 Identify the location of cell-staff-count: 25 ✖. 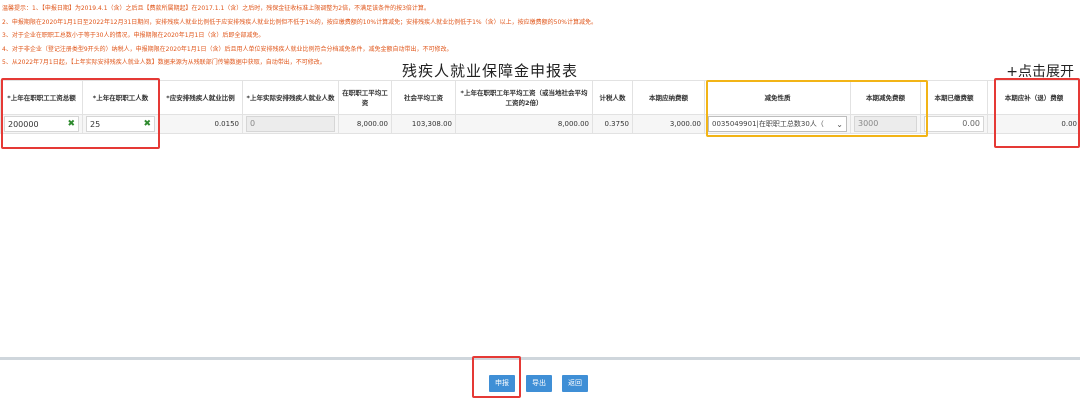
(121, 124).